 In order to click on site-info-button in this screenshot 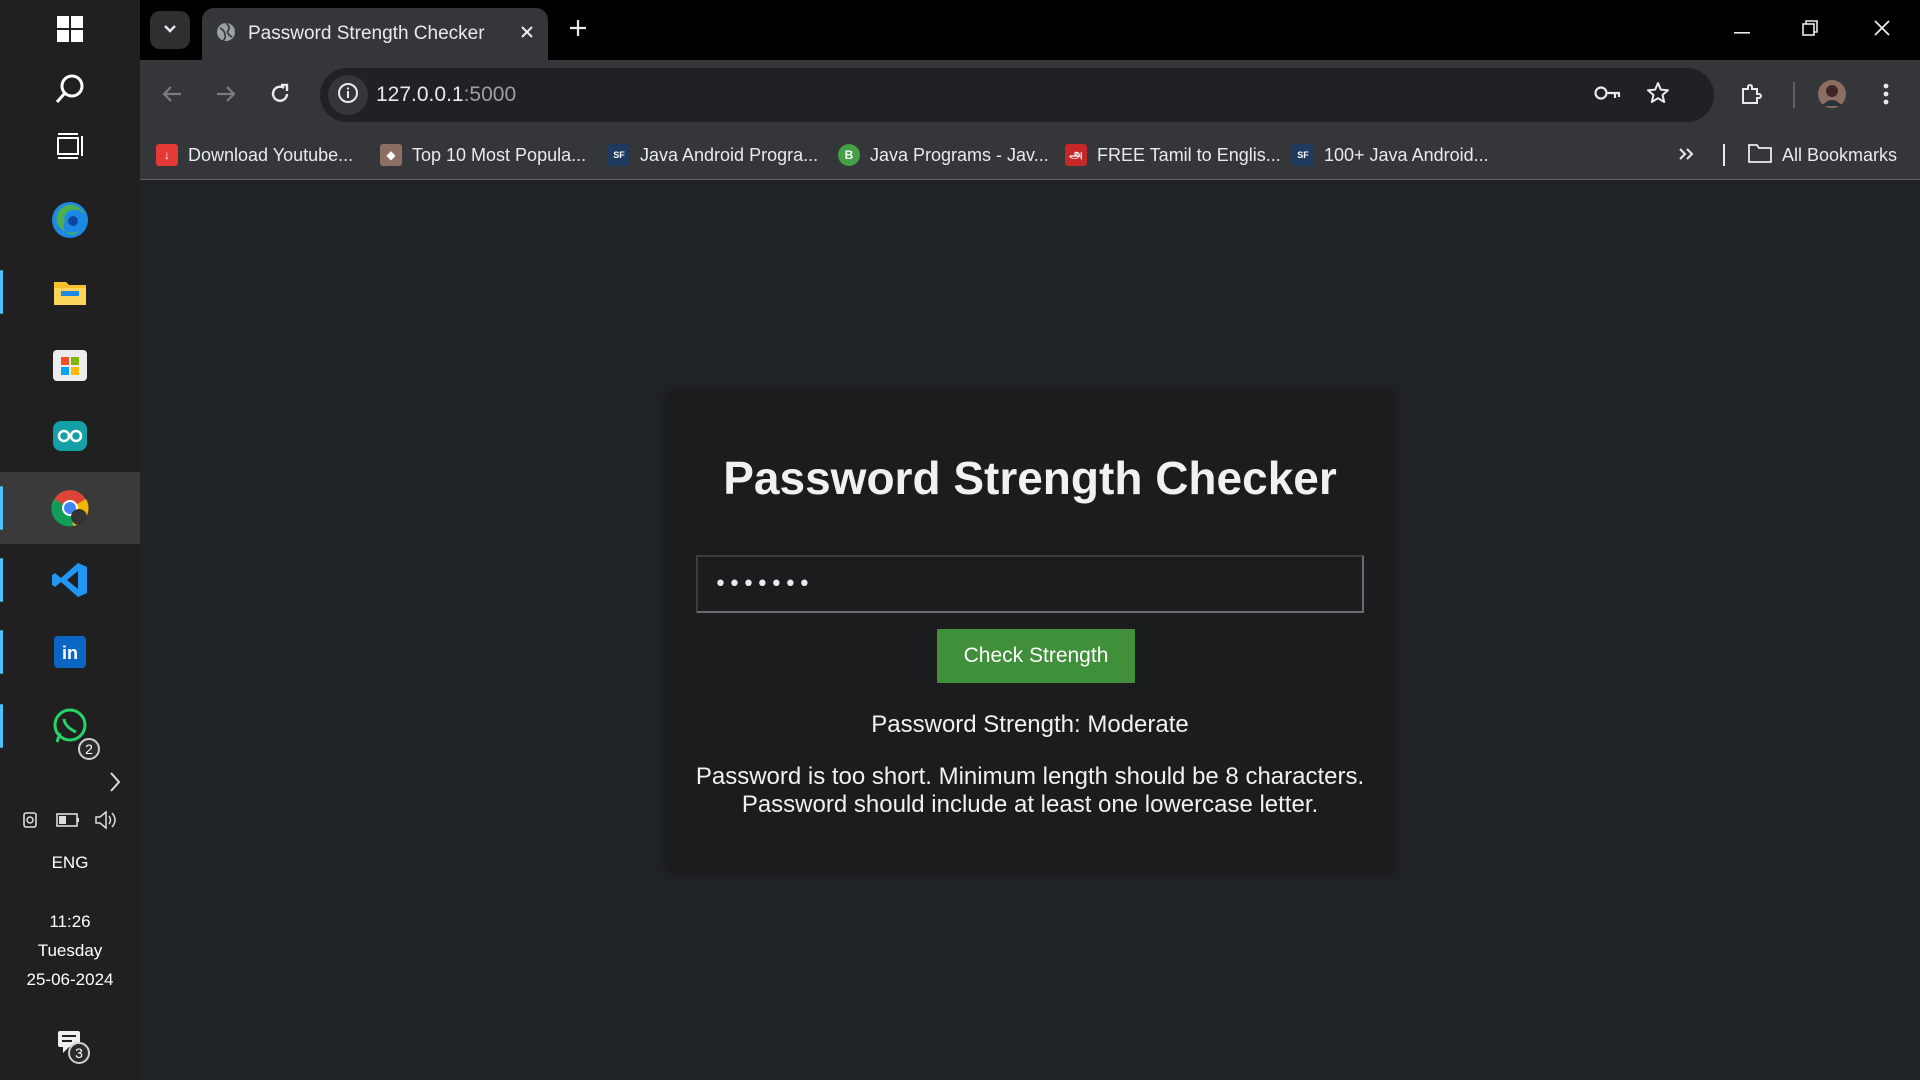, I will do `click(348, 95)`.